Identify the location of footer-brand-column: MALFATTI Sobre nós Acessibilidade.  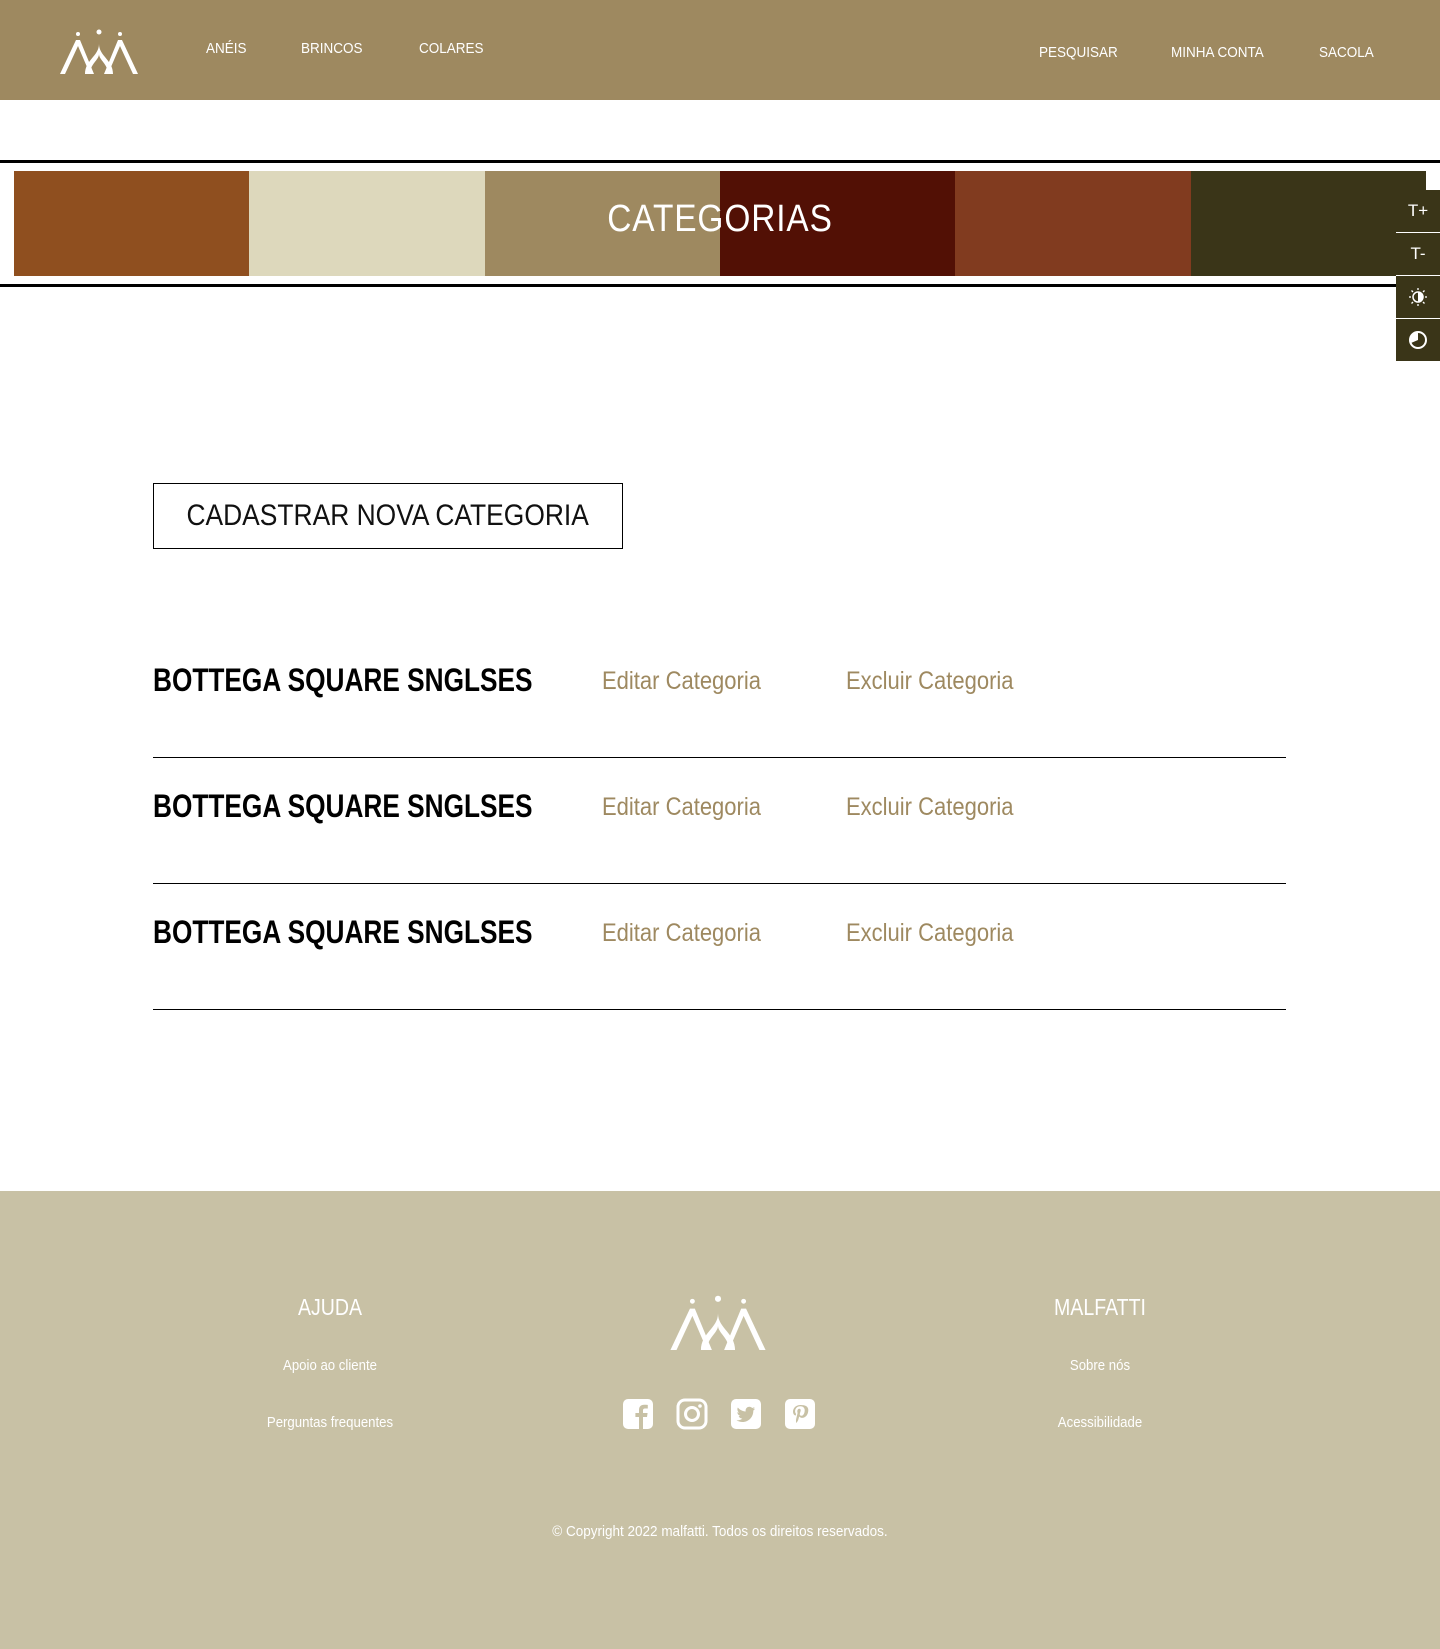
(1100, 1382).